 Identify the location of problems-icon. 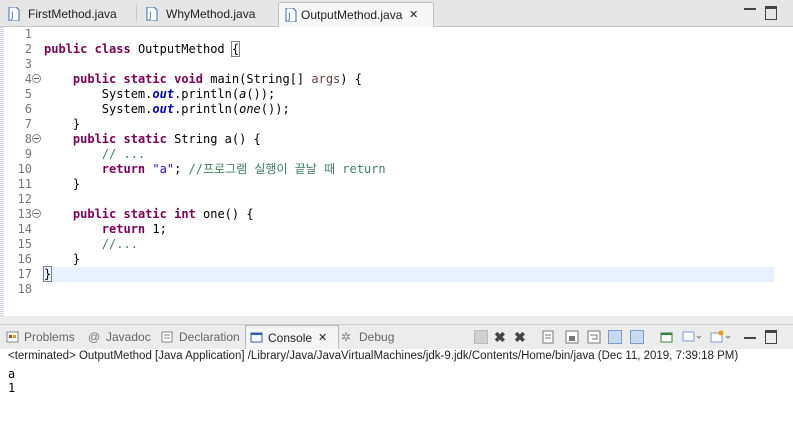
(12, 337).